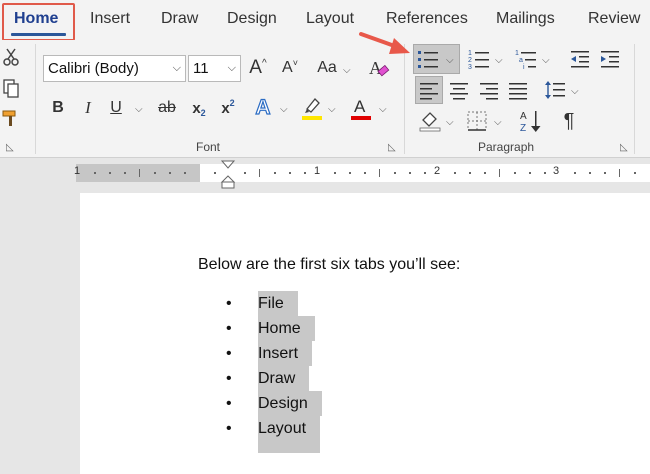 This screenshot has height=474, width=650. What do you see at coordinates (286, 328) in the screenshot?
I see `list-item-text: Home` at bounding box center [286, 328].